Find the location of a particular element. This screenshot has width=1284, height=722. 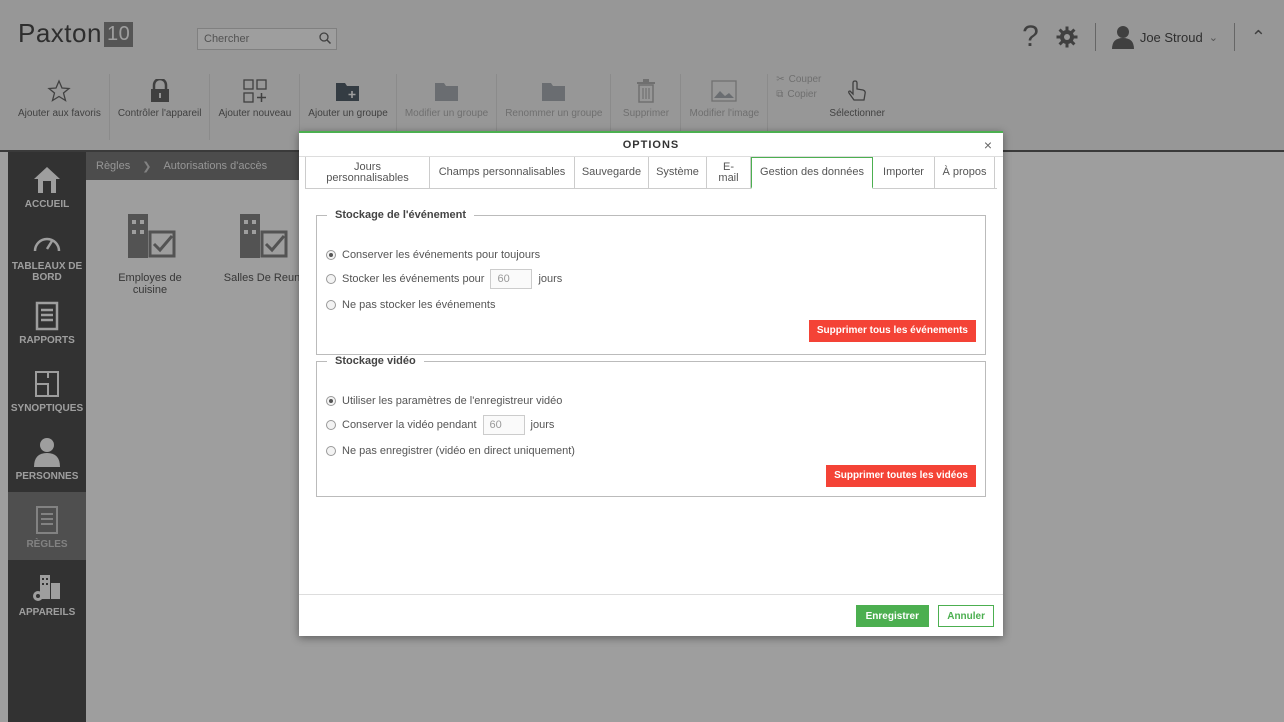

tab-gestion-des-donnees: Gestion des données is located at coordinates (812, 173).